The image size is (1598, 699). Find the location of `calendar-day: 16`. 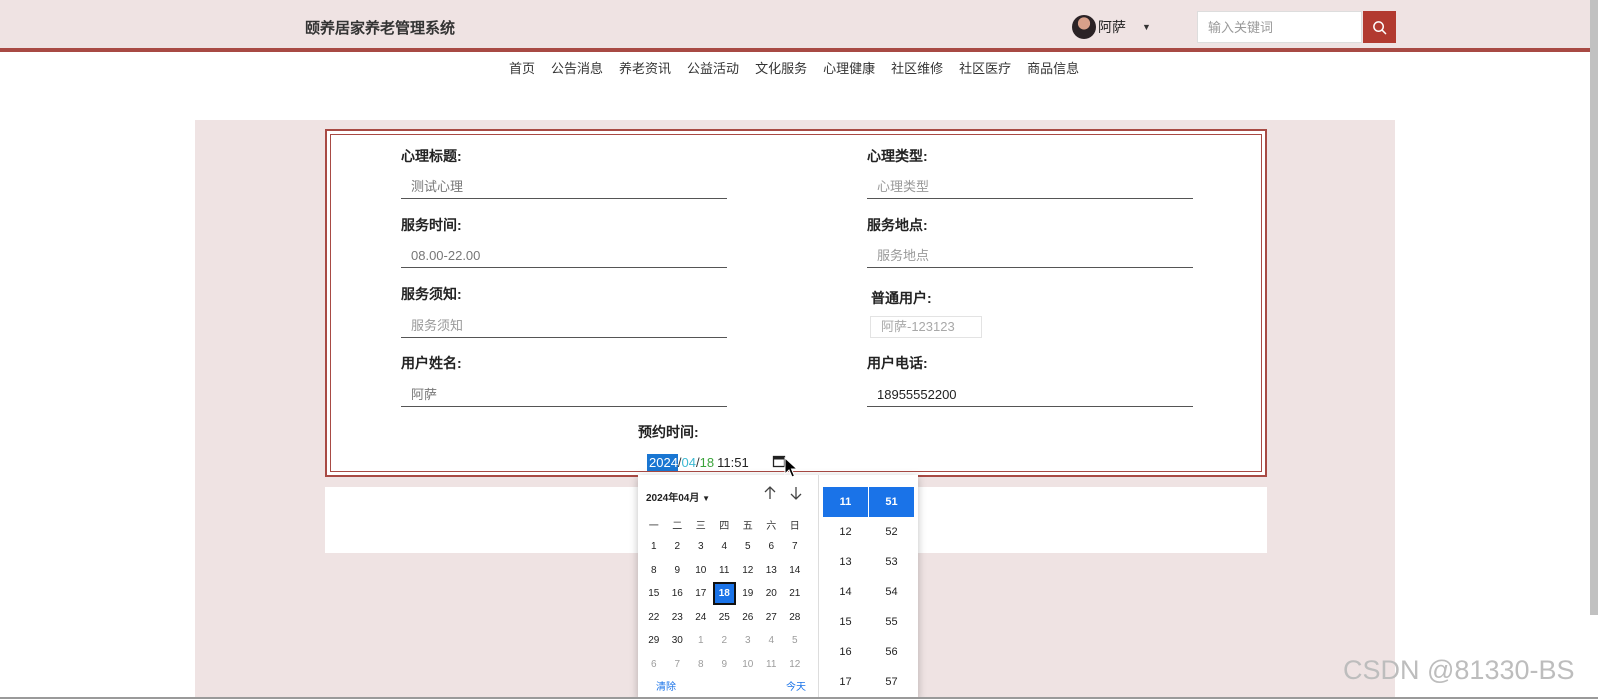

calendar-day: 16 is located at coordinates (678, 594).